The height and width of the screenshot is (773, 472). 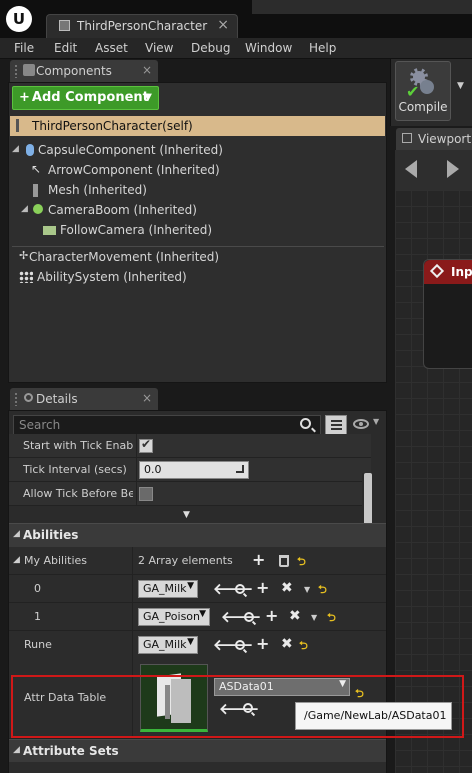 I want to click on components-tab-label: Components, so click(x=74, y=71).